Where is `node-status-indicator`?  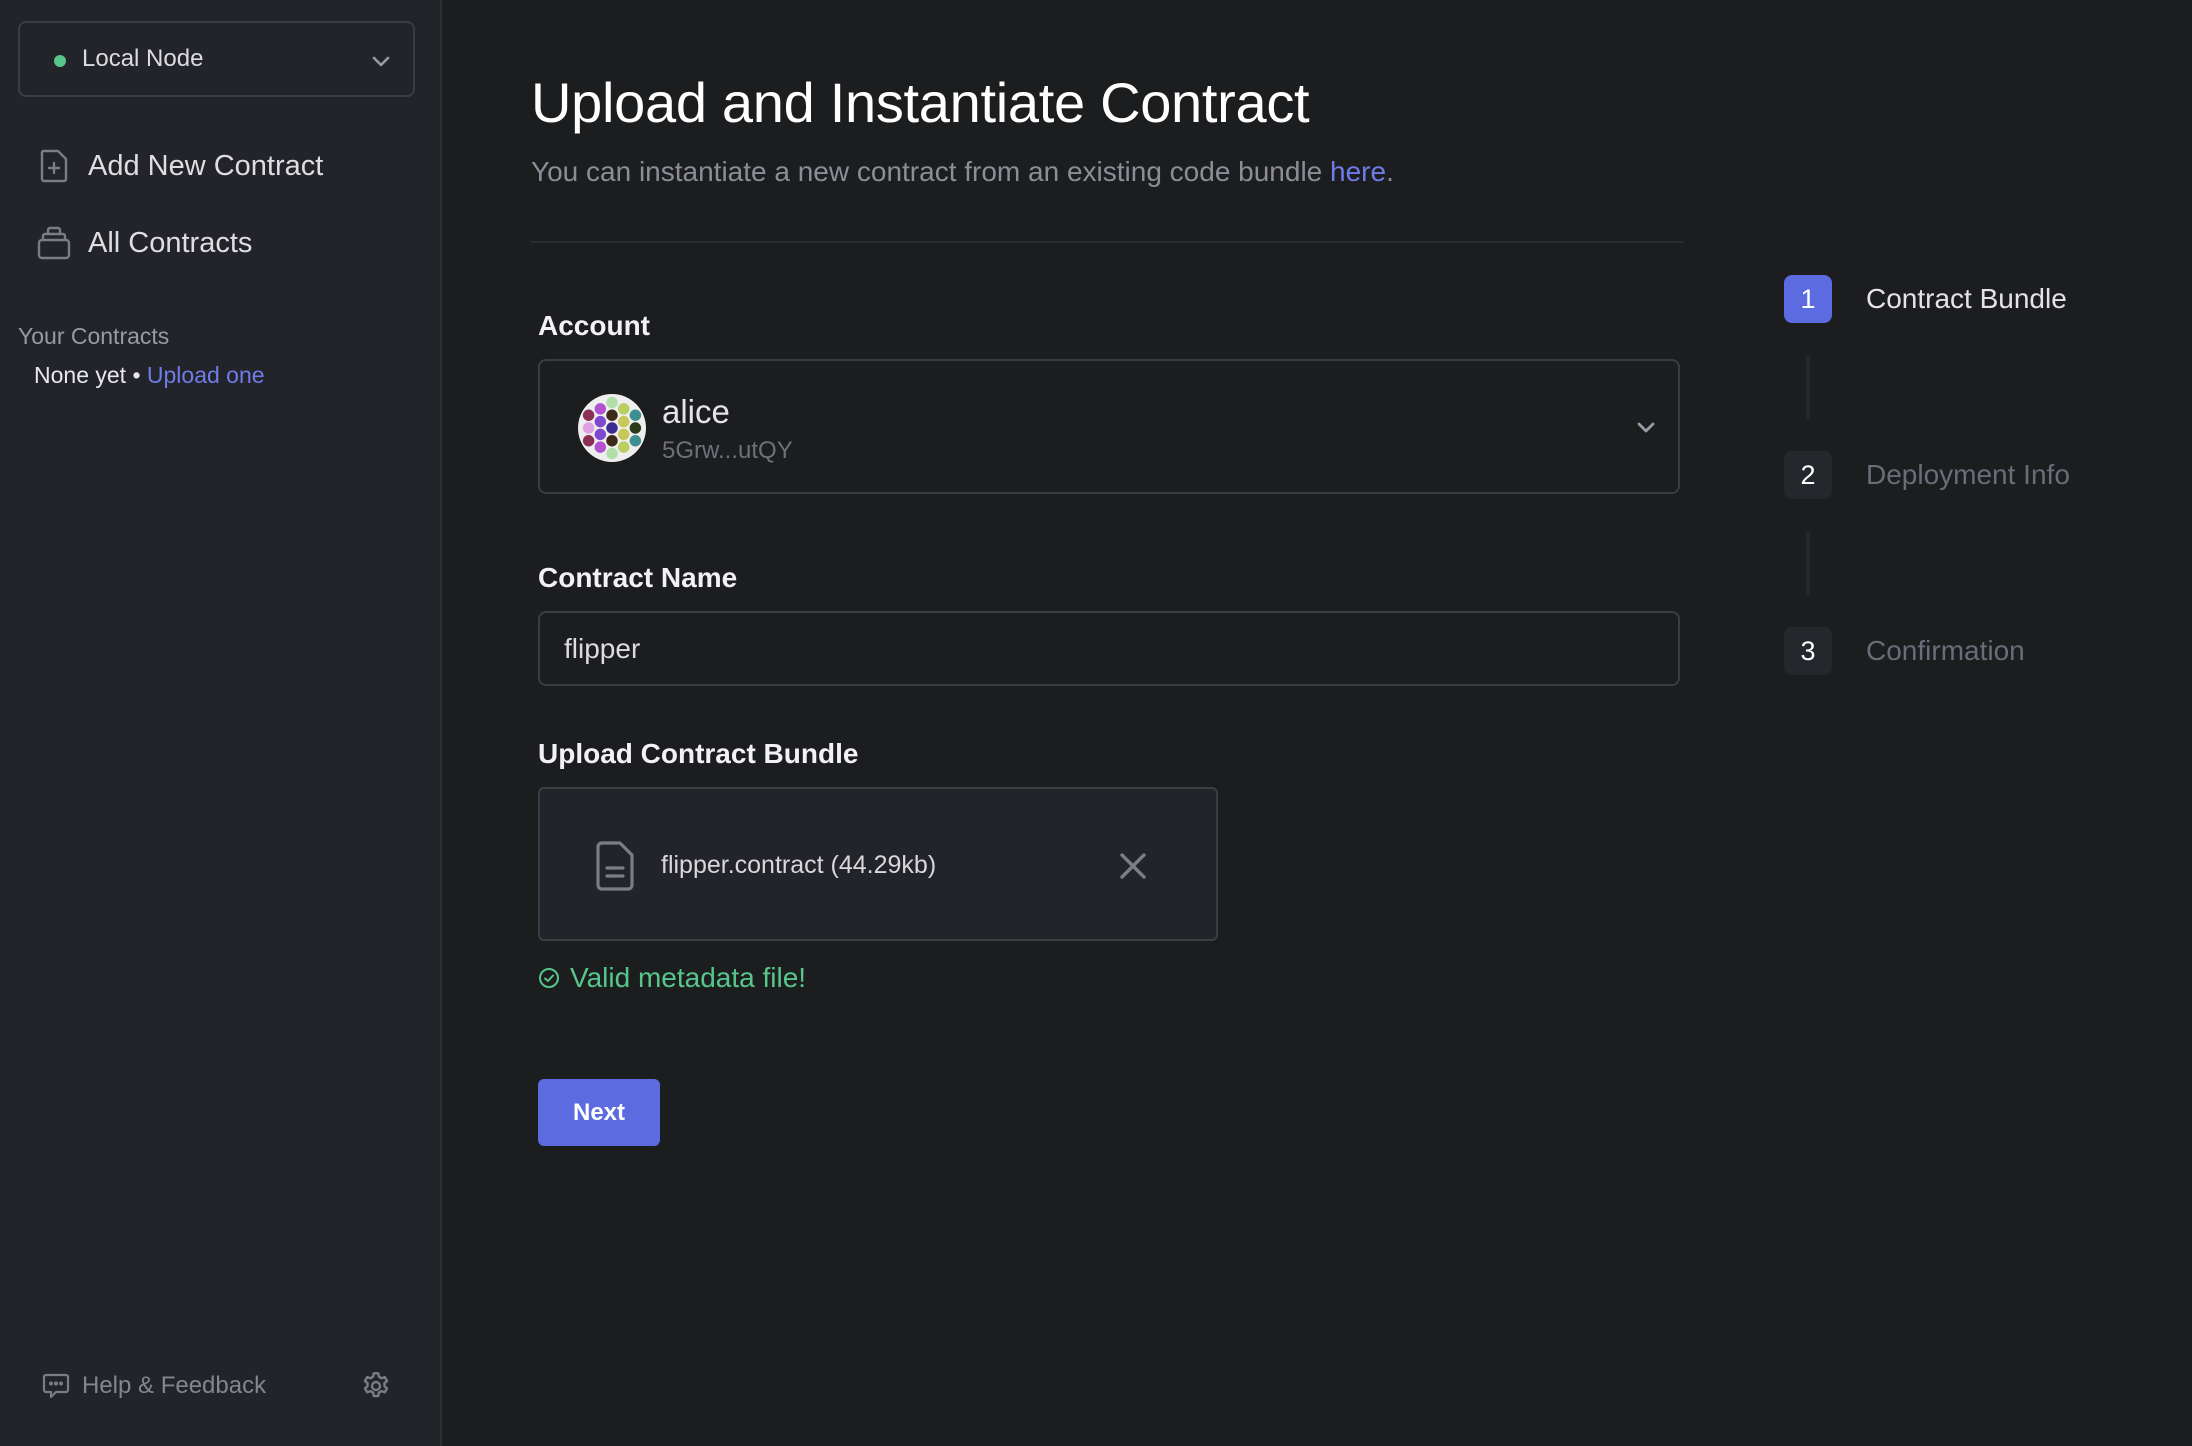 node-status-indicator is located at coordinates (60, 61).